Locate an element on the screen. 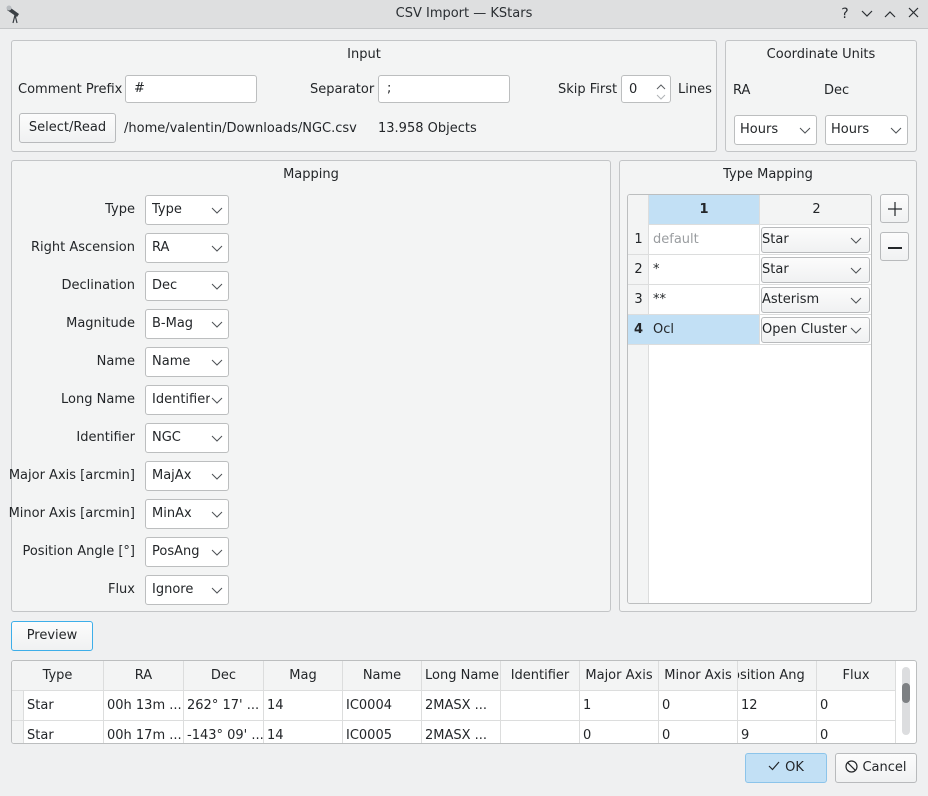 Image resolution: width=928 pixels, height=796 pixels. maximize-button is located at coordinates (890, 14).